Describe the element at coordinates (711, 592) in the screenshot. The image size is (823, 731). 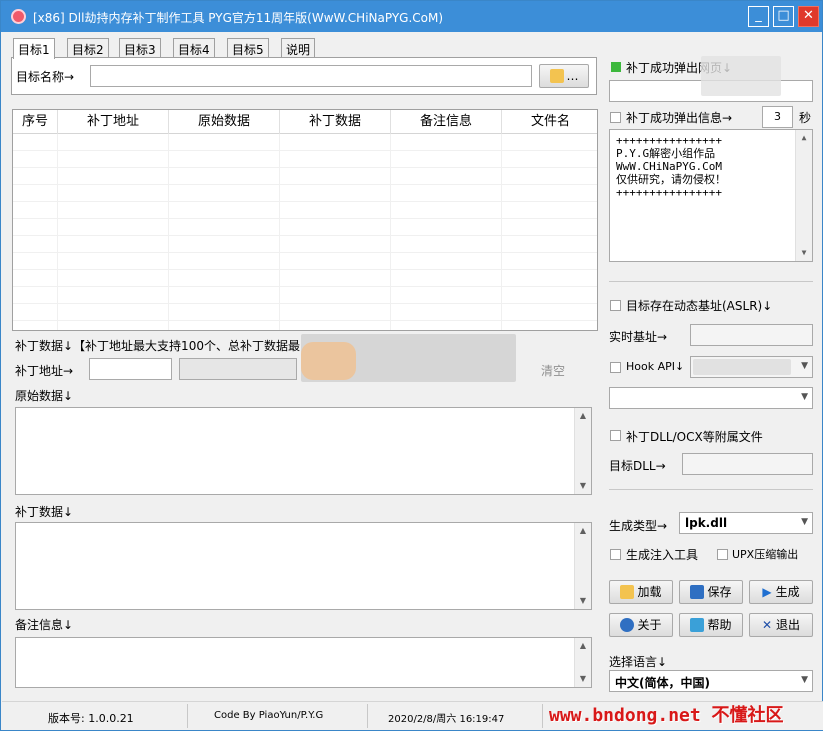
I see `save-button: 保存` at that location.